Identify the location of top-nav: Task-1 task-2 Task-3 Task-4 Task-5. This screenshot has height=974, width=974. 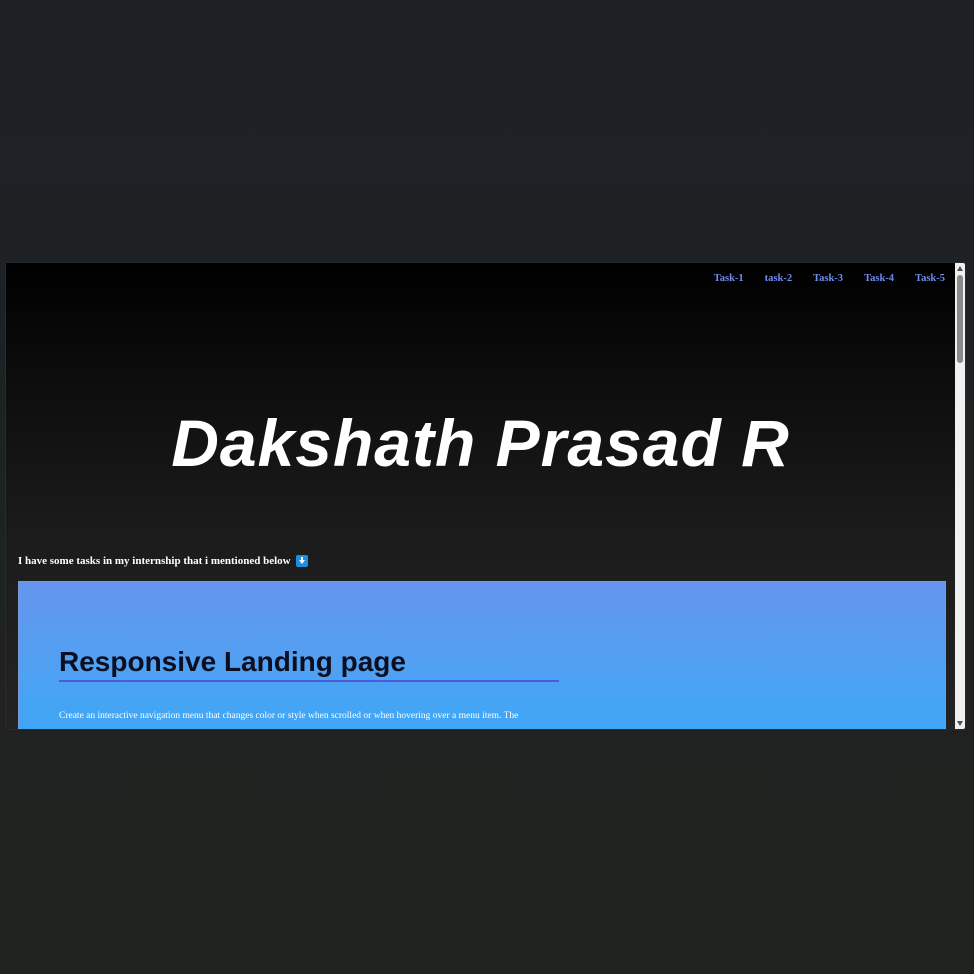
(819, 278).